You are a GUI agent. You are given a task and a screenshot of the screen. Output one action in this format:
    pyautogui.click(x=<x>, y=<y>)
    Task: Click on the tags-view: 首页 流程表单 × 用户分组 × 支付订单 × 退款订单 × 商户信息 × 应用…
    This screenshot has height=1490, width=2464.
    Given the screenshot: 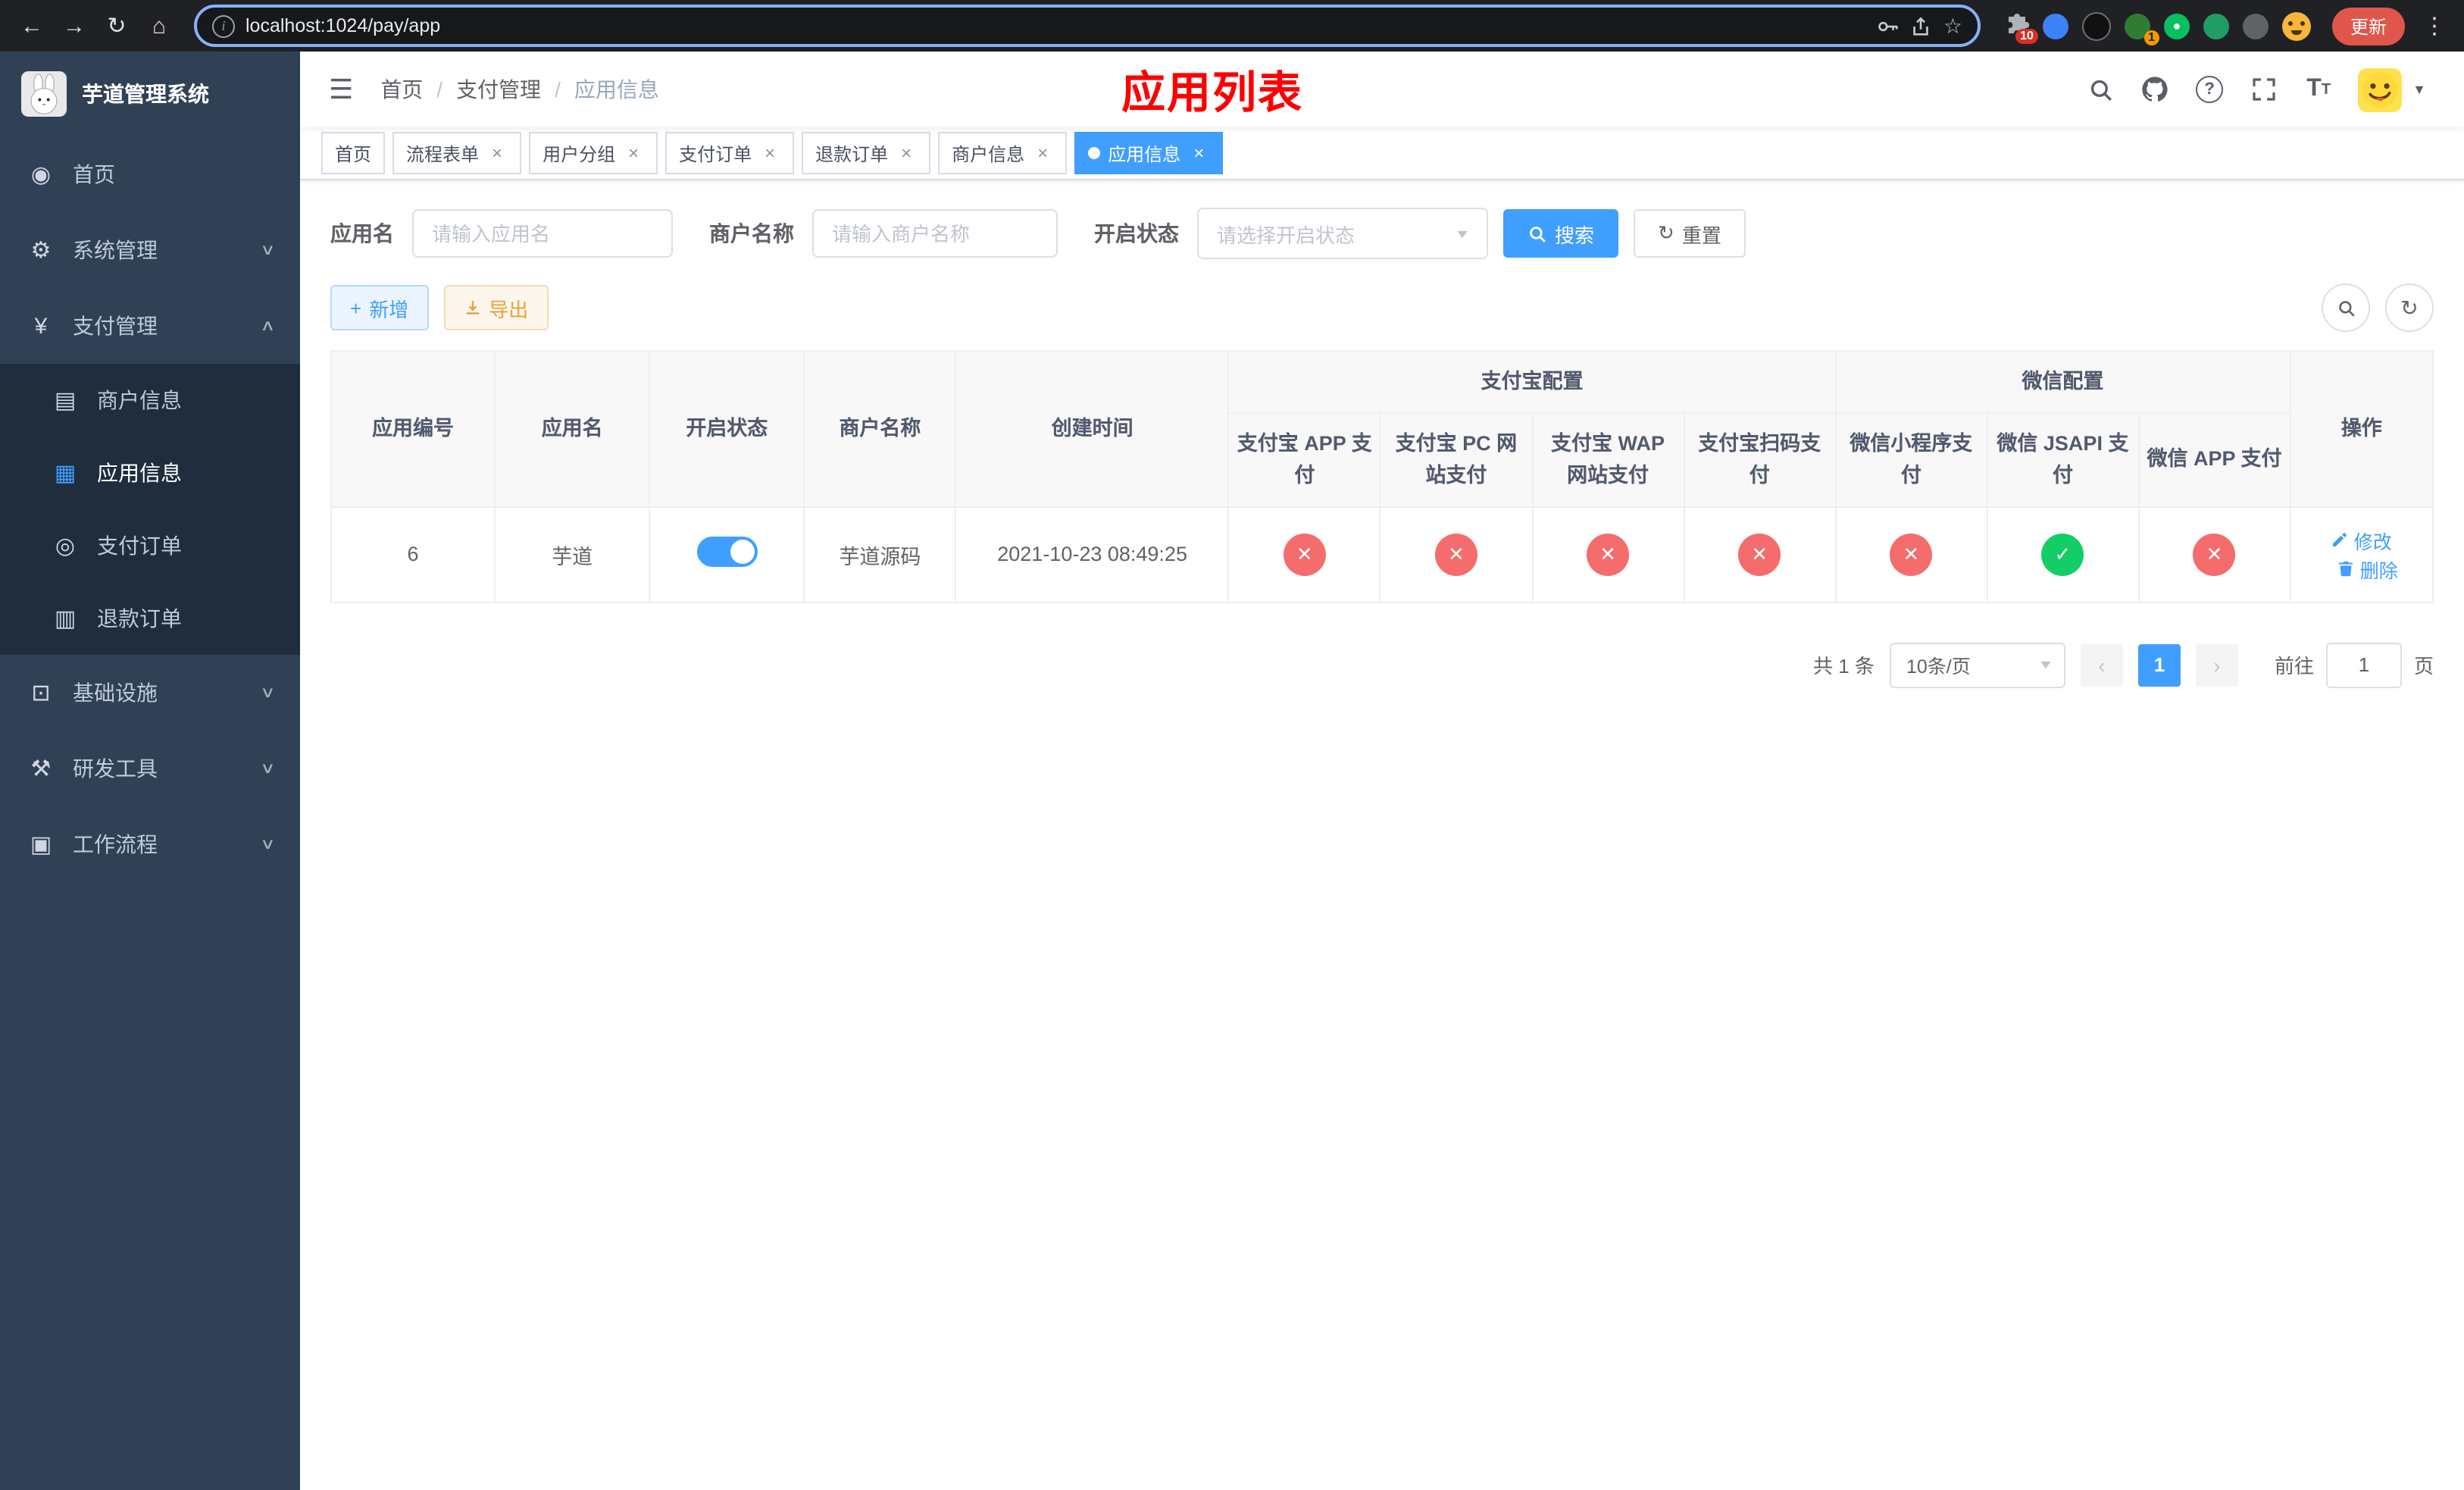 What is the action you would take?
    pyautogui.click(x=1382, y=153)
    